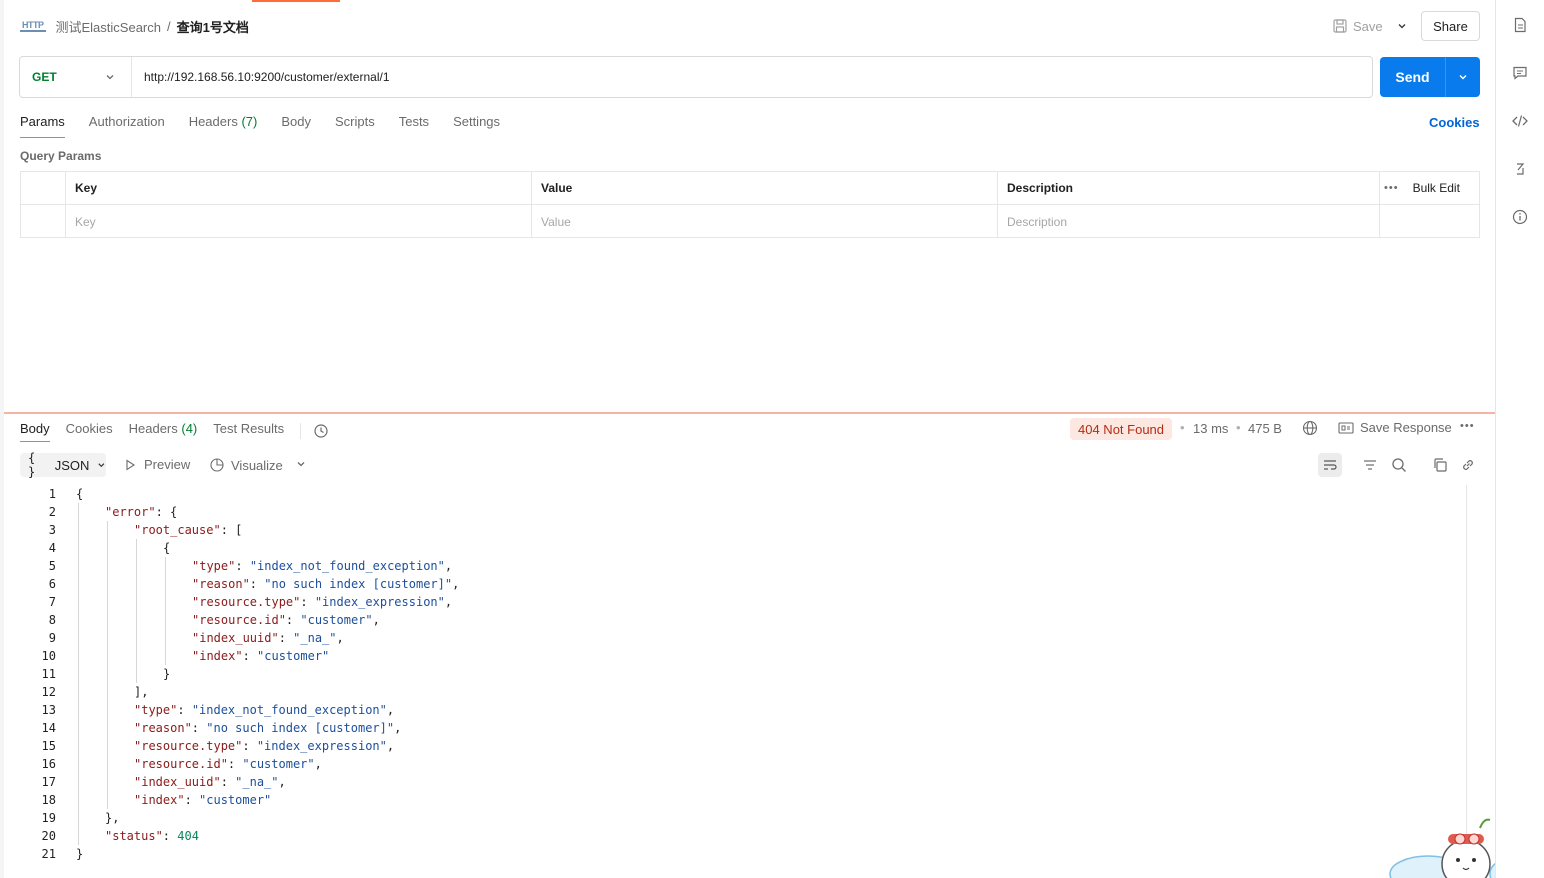 Image resolution: width=1544 pixels, height=878 pixels. Describe the element at coordinates (1189, 221) in the screenshot. I see `description-input: Description` at that location.